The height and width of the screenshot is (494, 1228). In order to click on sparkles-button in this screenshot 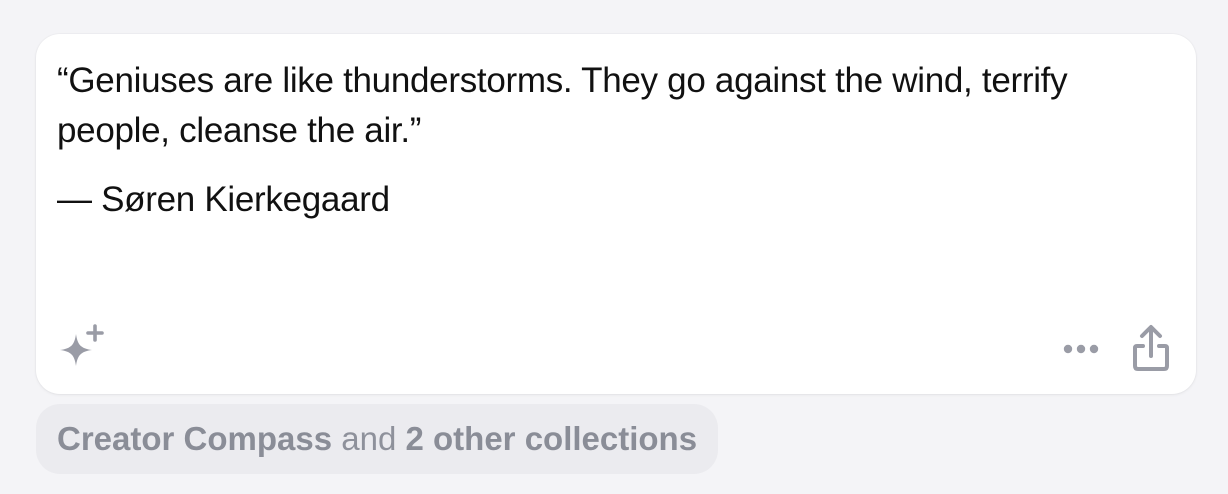, I will do `click(82, 352)`.